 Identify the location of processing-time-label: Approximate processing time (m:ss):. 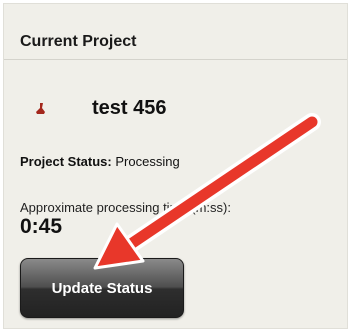
(125, 207).